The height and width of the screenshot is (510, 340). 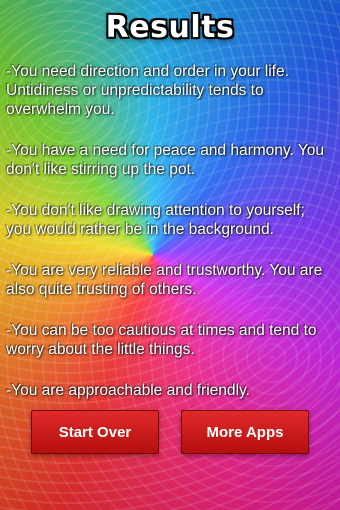 I want to click on start-over-button: Start Over, so click(x=95, y=432).